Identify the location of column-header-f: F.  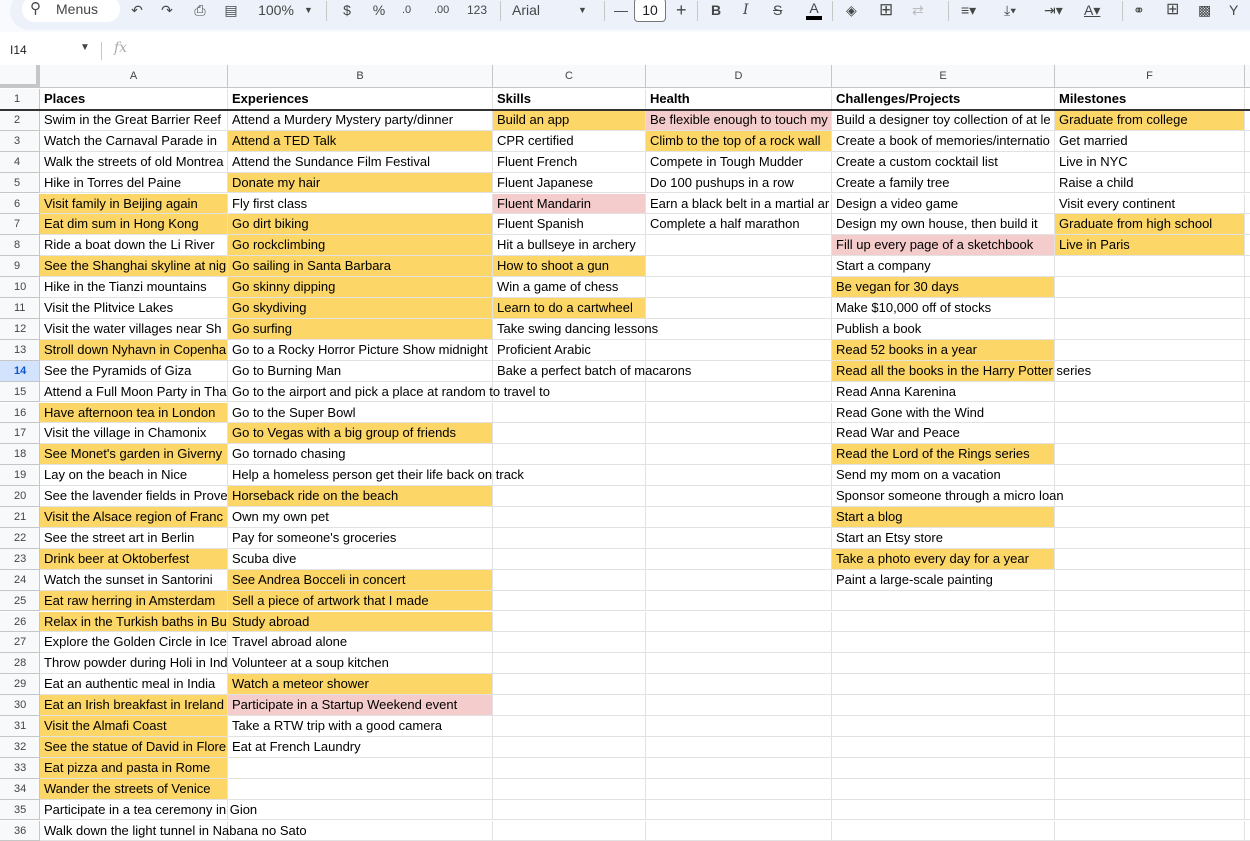
(1150, 76).